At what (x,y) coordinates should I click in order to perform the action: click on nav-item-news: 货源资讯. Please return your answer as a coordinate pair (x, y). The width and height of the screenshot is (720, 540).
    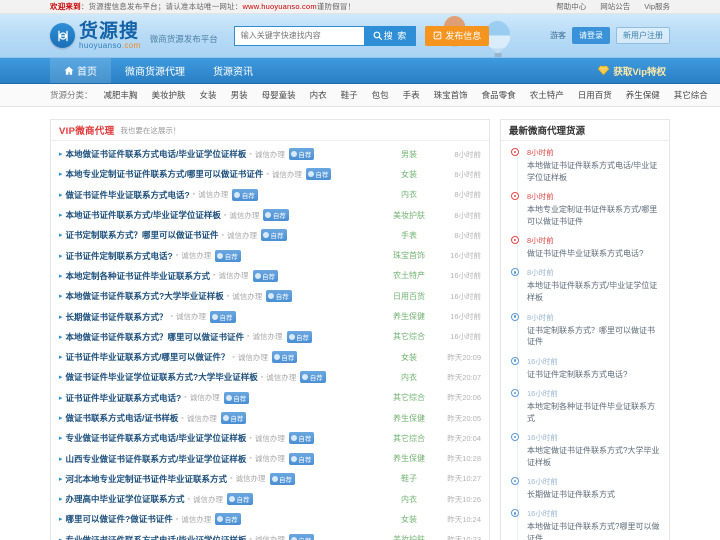
    Looking at the image, I should click on (233, 70).